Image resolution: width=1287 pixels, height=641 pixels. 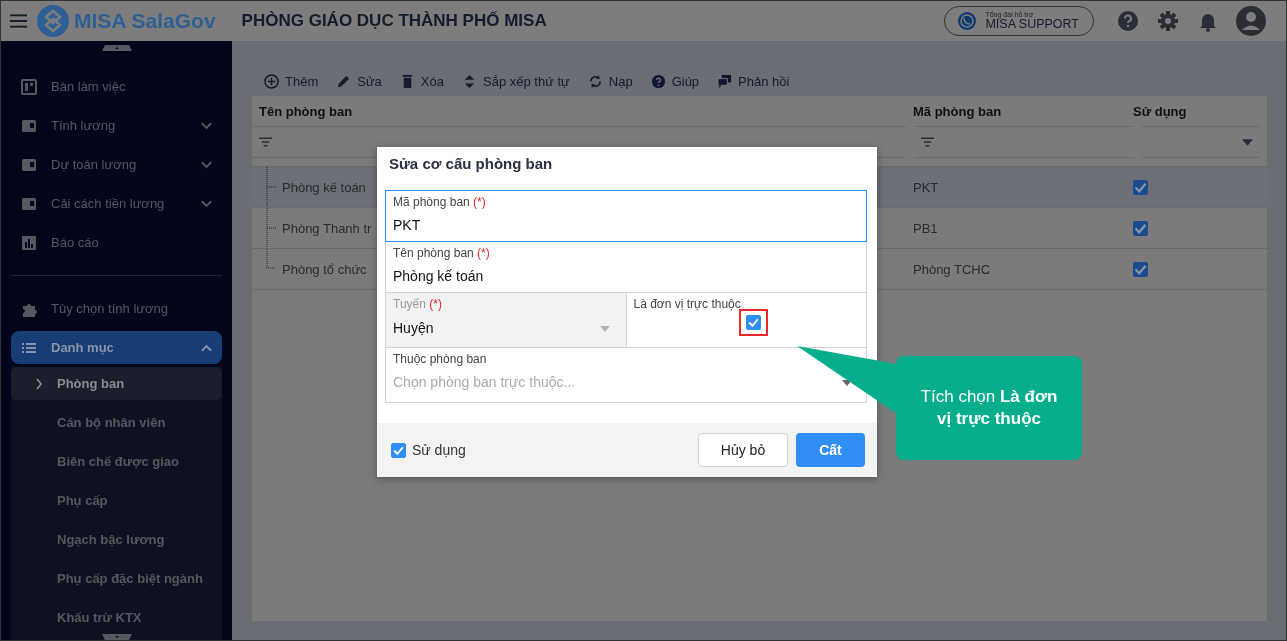 I want to click on table-cell: Phòng kế toán, so click(x=324, y=187).